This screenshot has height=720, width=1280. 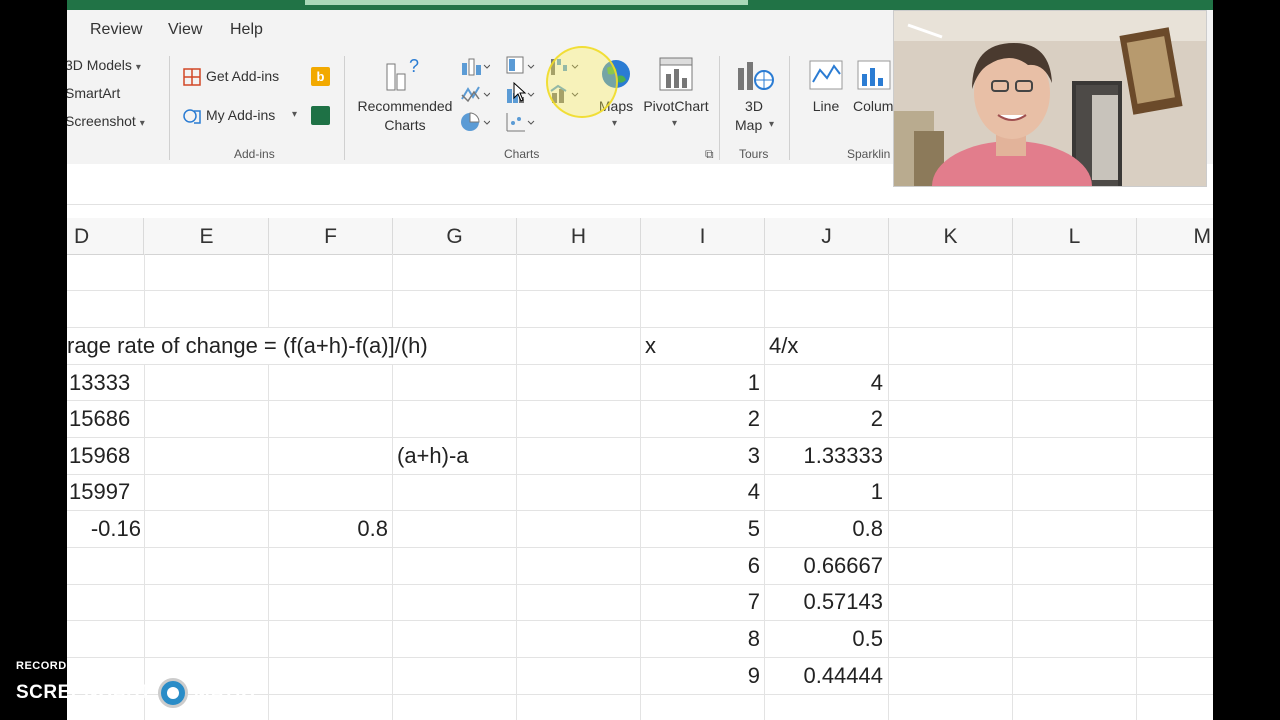 What do you see at coordinates (579, 236) in the screenshot?
I see `column-header-h: H` at bounding box center [579, 236].